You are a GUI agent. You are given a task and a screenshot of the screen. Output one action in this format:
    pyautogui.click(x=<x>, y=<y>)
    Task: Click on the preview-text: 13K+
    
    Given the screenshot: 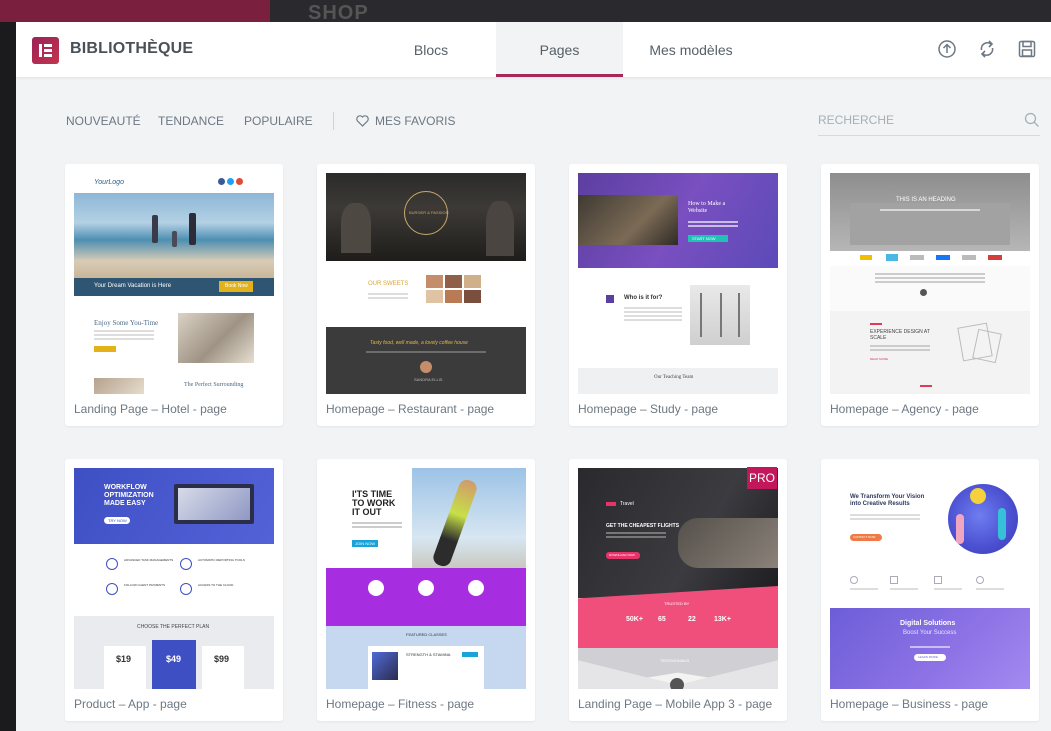 What is the action you would take?
    pyautogui.click(x=722, y=619)
    